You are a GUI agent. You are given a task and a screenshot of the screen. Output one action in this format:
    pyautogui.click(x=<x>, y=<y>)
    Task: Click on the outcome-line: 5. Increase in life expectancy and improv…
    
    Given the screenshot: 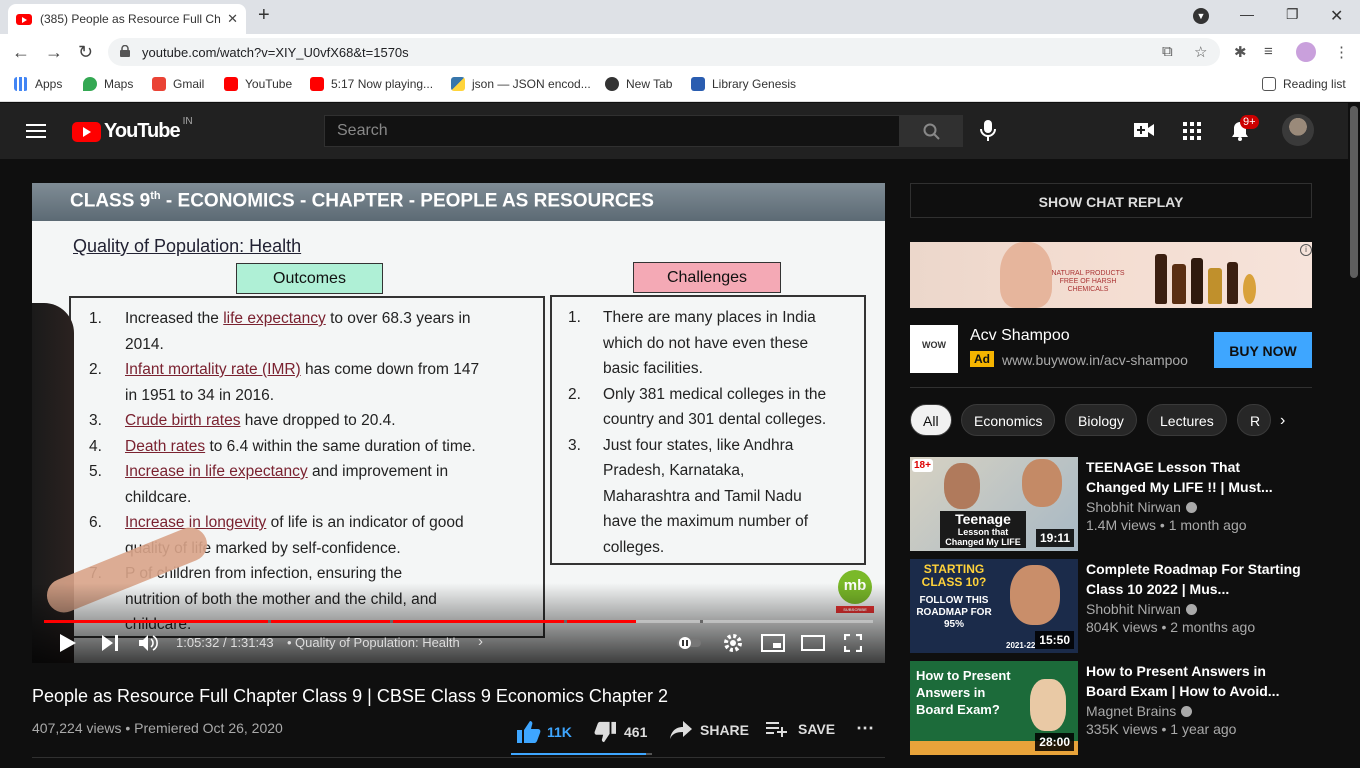 What is the action you would take?
    pyautogui.click(x=269, y=471)
    